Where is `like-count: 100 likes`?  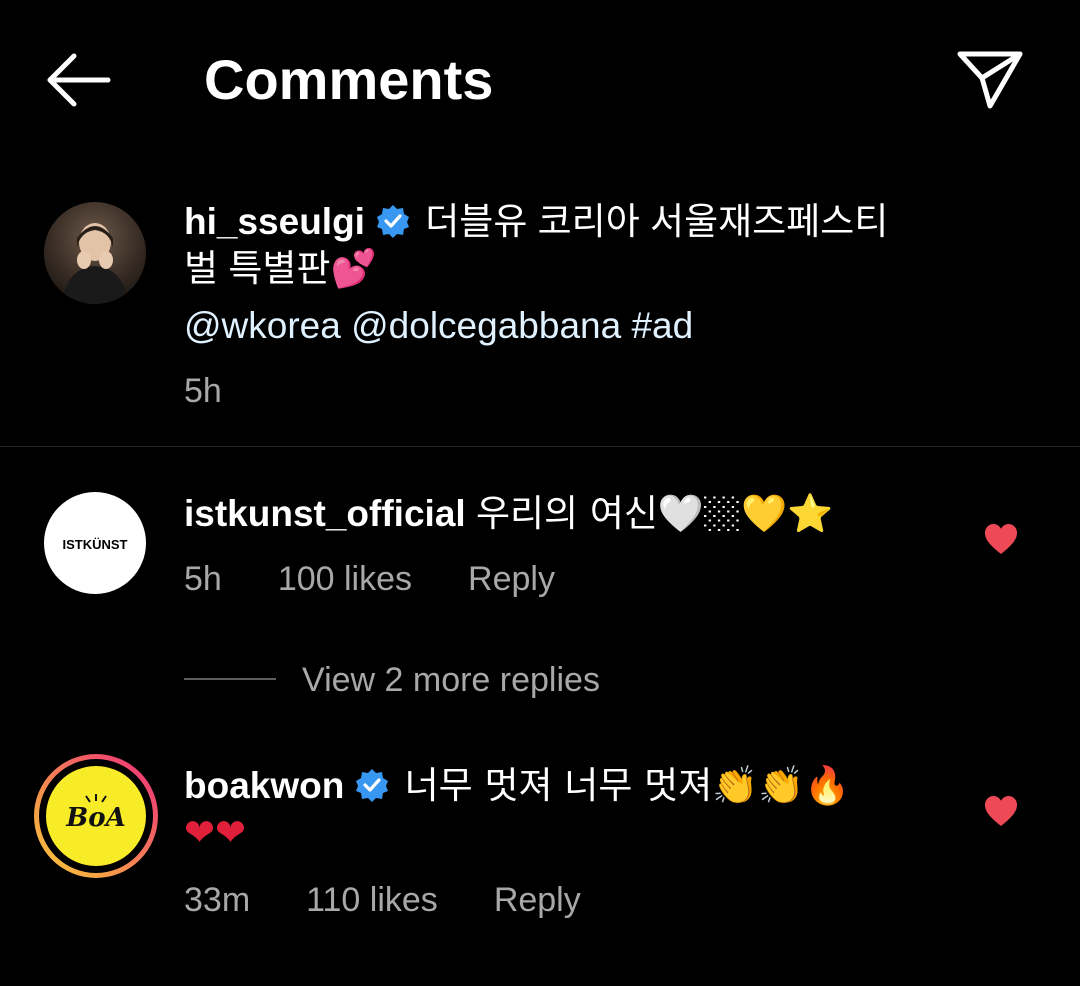 like-count: 100 likes is located at coordinates (345, 579).